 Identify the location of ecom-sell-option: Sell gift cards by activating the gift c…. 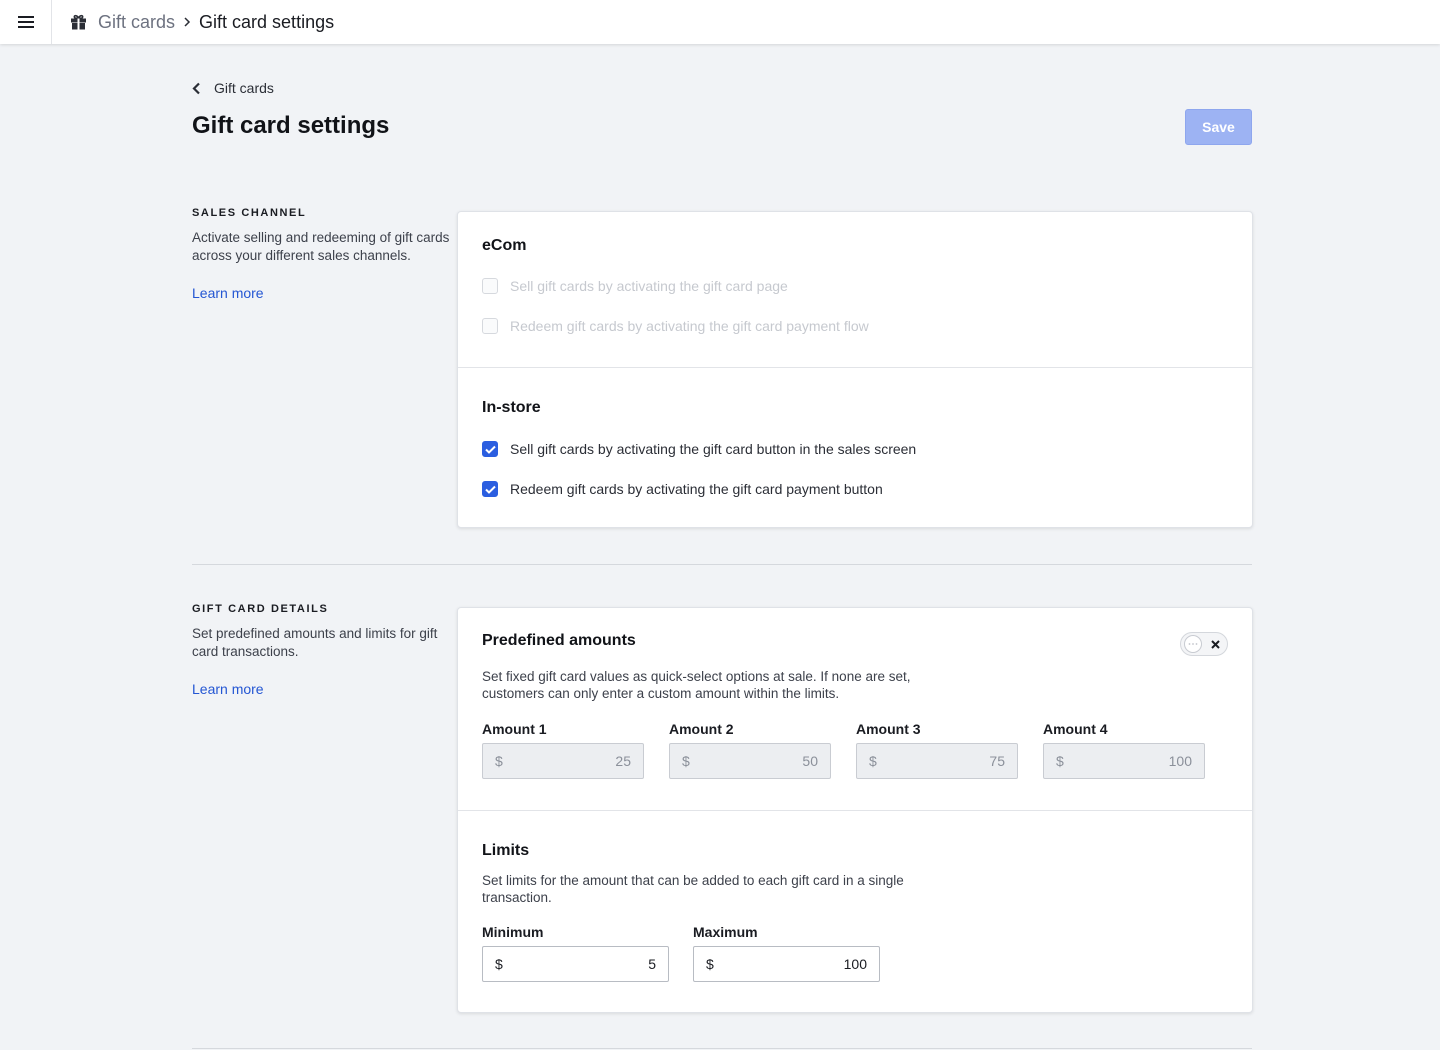
(855, 286).